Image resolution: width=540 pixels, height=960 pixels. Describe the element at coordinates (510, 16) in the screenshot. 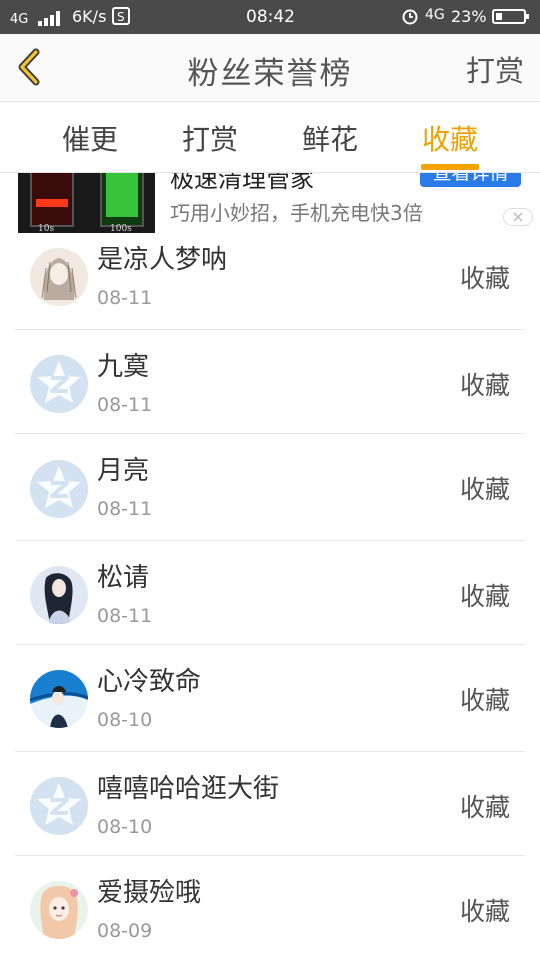

I see `battery-icon` at that location.